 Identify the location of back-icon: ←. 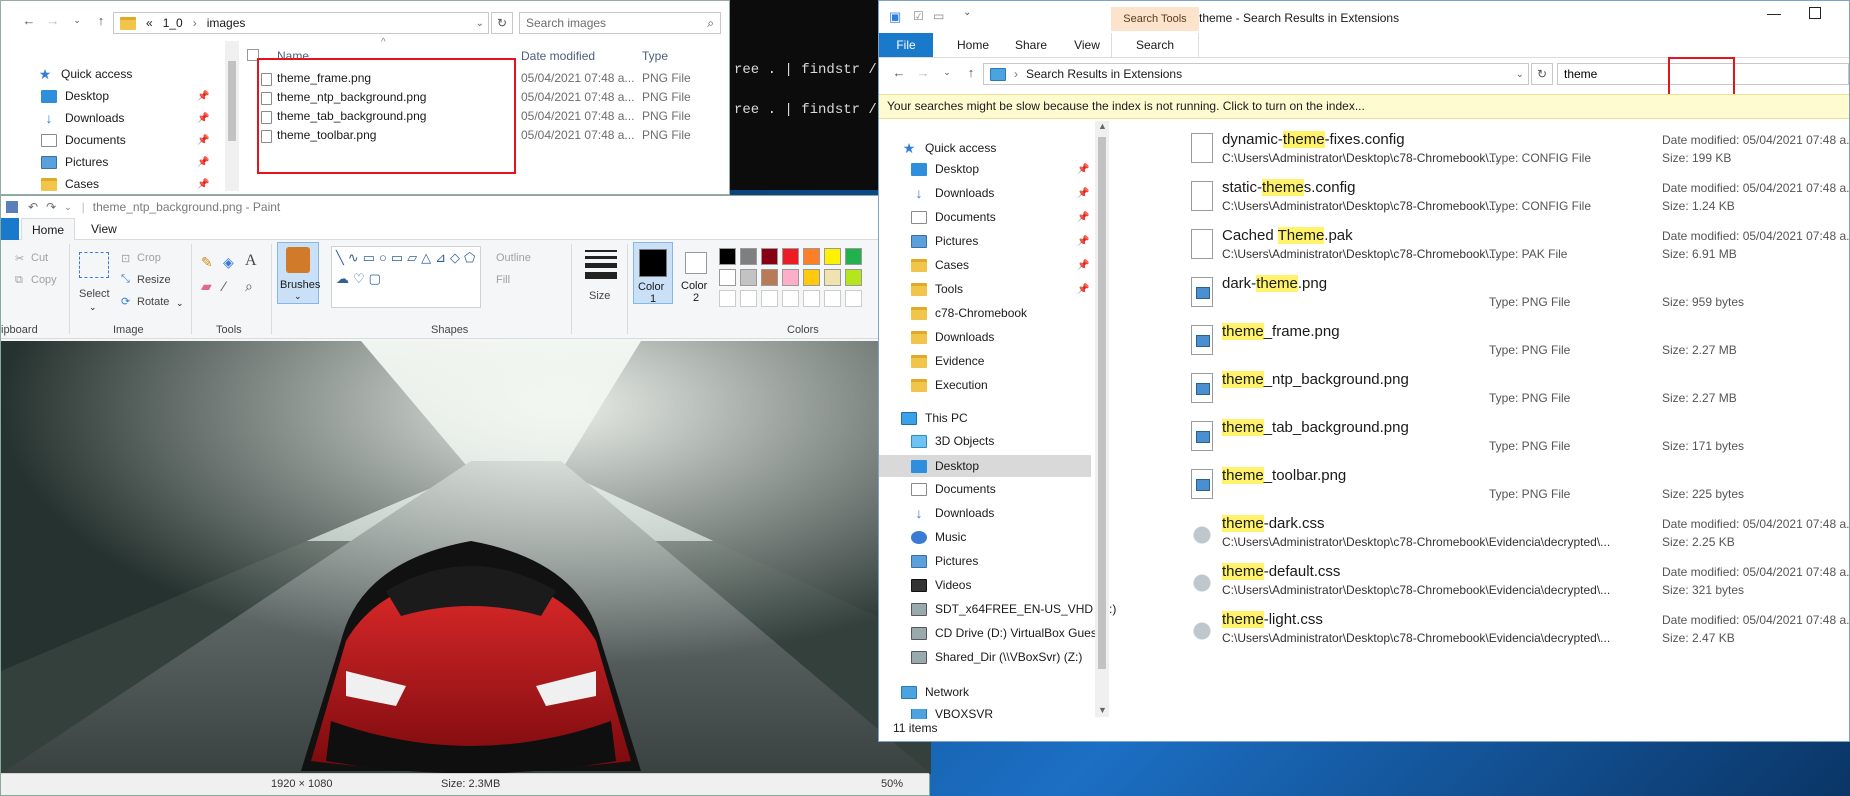
(29, 20).